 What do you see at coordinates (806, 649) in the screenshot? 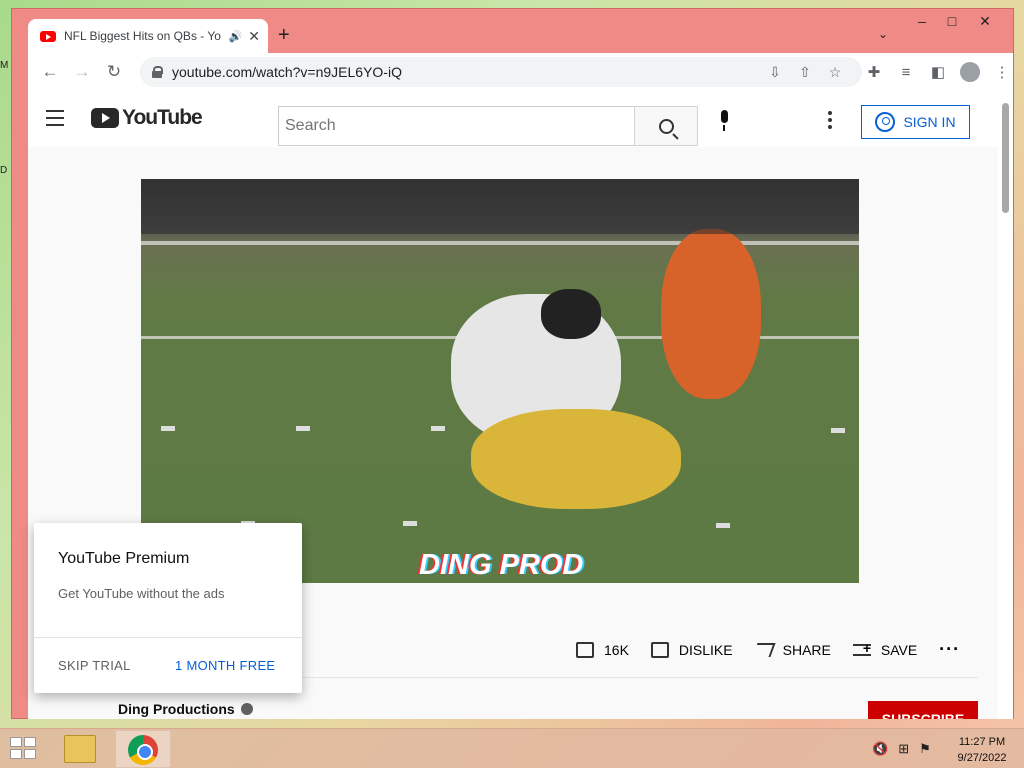
I see `share-label: SHARE` at bounding box center [806, 649].